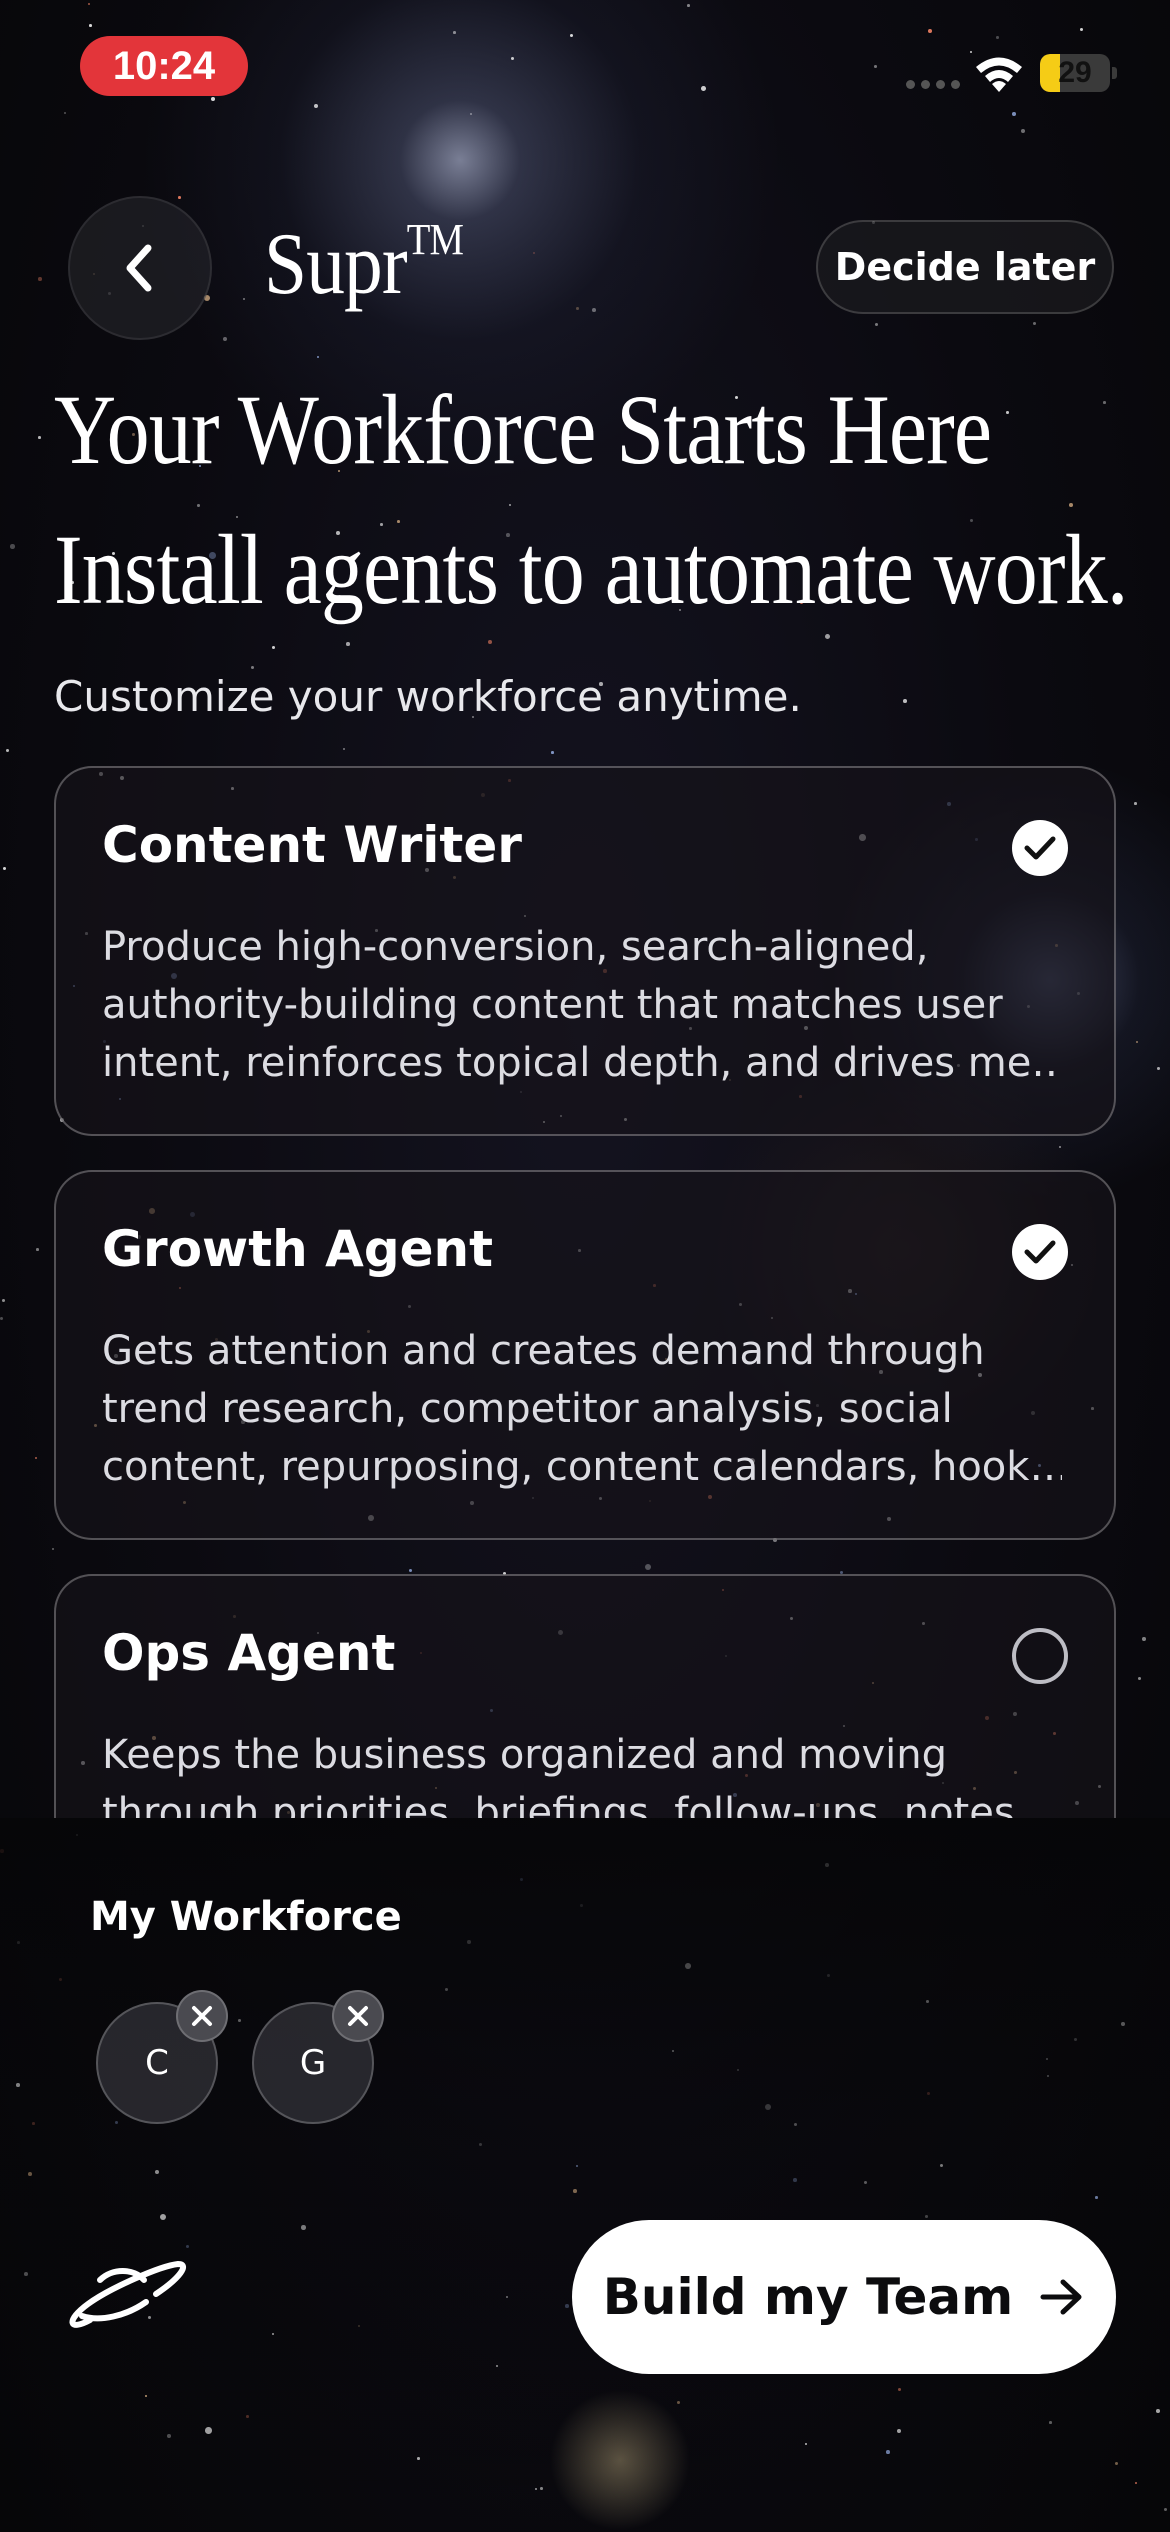 This screenshot has width=1170, height=2532. Describe the element at coordinates (525, 1755) in the screenshot. I see `description-line: Keeps the business organized and moving` at that location.